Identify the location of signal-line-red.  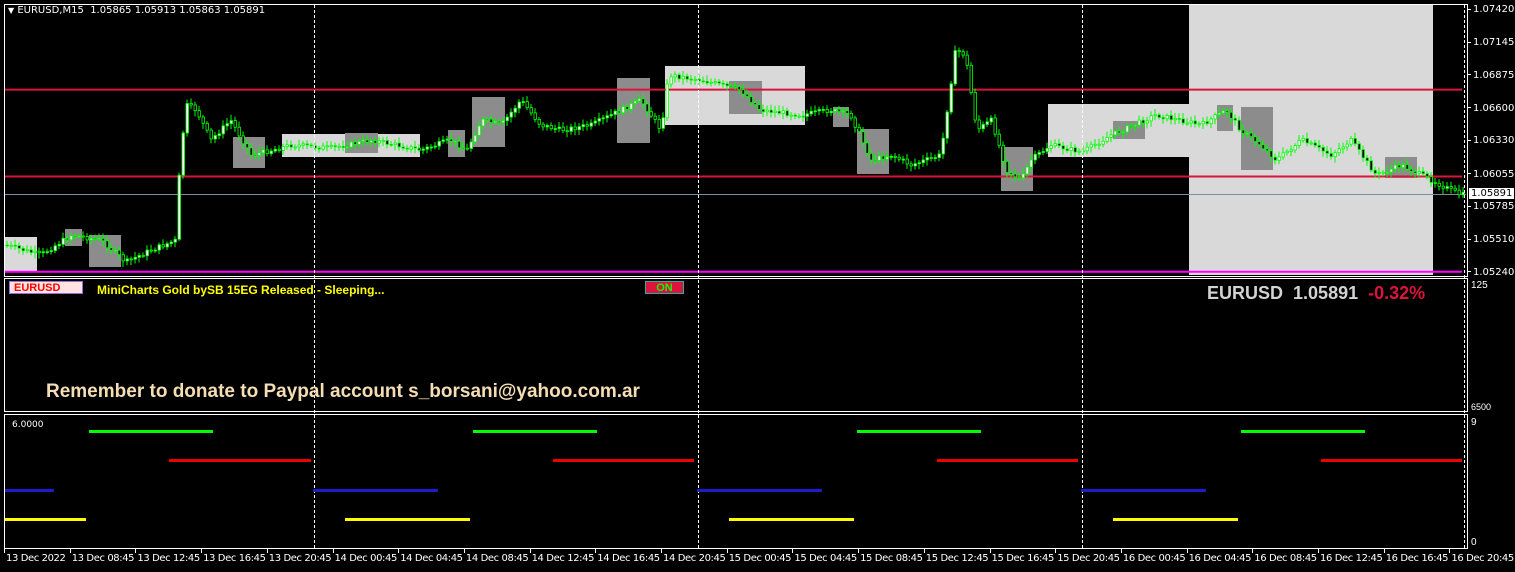
(240, 460).